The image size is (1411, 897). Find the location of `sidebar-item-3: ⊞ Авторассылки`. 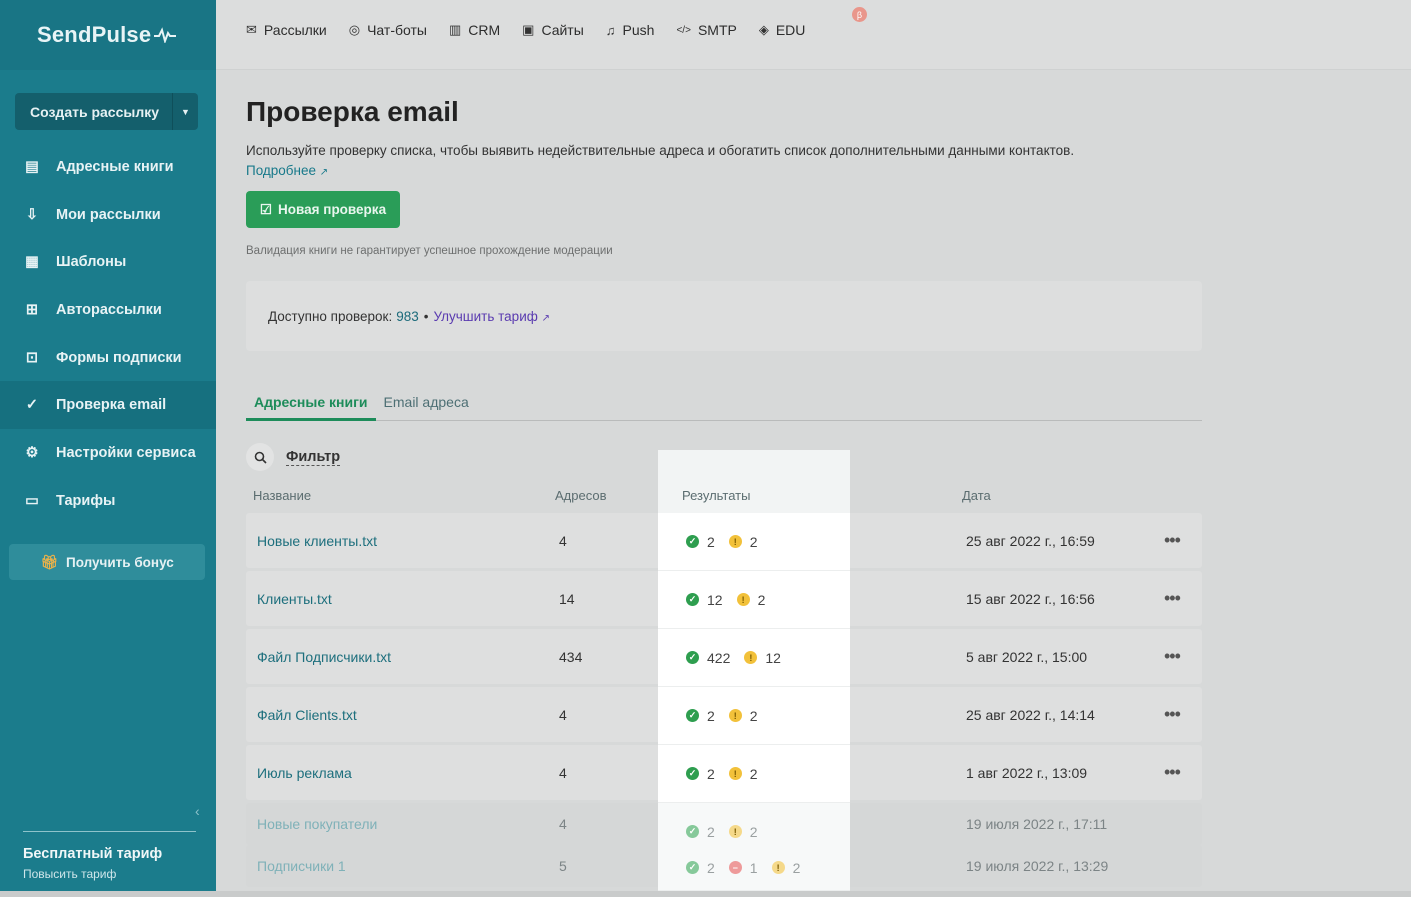

sidebar-item-3: ⊞ Авторассылки is located at coordinates (108, 310).